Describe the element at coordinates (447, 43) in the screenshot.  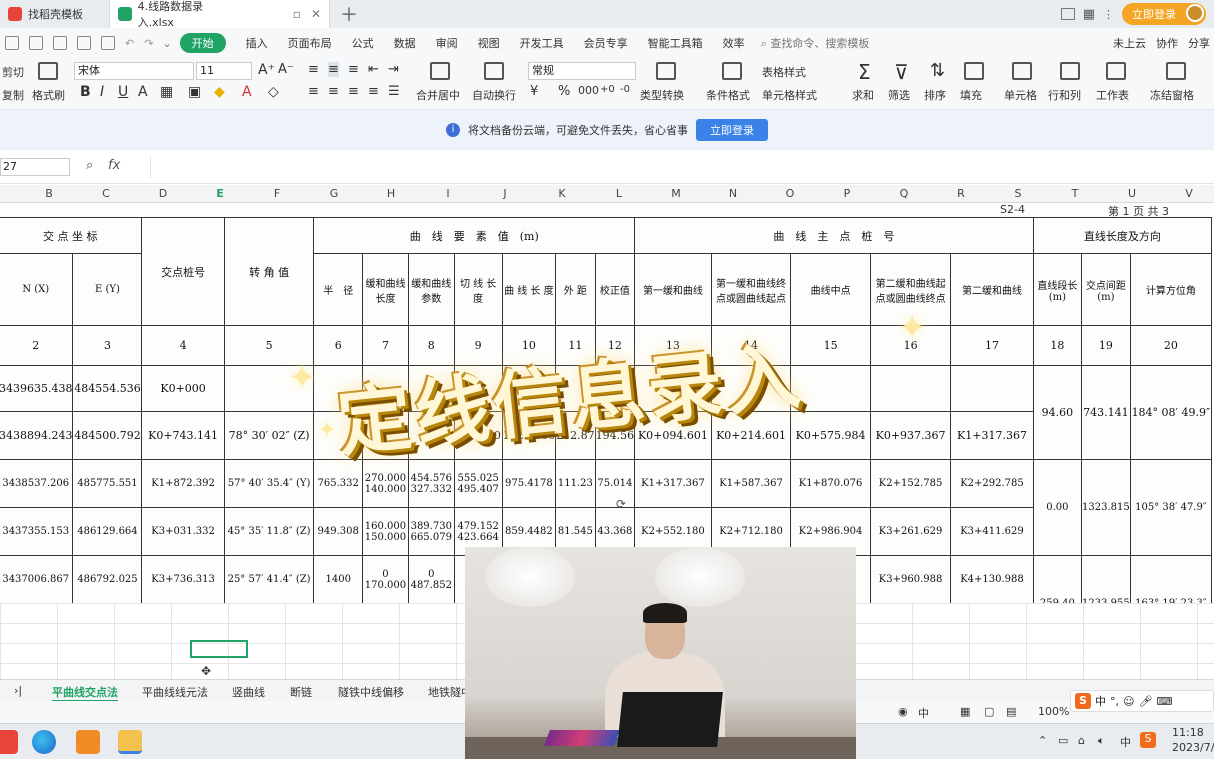
I see `menu-review: 审阅` at that location.